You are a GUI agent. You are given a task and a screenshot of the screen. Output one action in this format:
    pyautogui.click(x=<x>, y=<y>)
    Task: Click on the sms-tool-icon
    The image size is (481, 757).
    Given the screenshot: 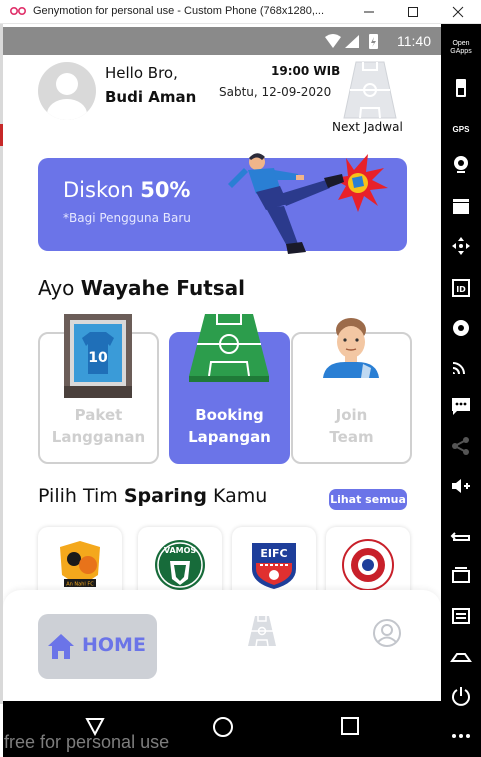 What is the action you would take?
    pyautogui.click(x=461, y=406)
    